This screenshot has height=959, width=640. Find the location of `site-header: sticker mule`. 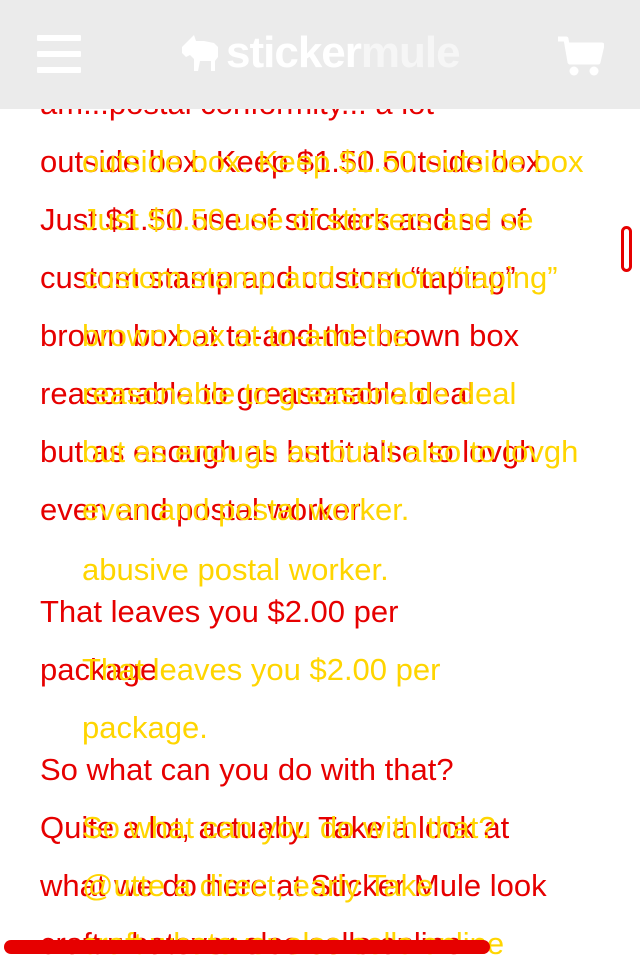

site-header: sticker mule is located at coordinates (320, 54).